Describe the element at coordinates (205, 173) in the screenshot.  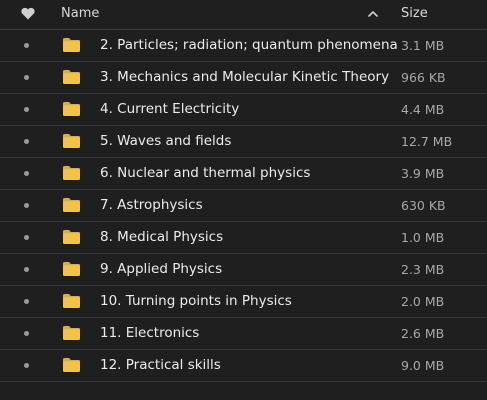
I see `file-name: 6. Nuclear and thermal physics` at that location.